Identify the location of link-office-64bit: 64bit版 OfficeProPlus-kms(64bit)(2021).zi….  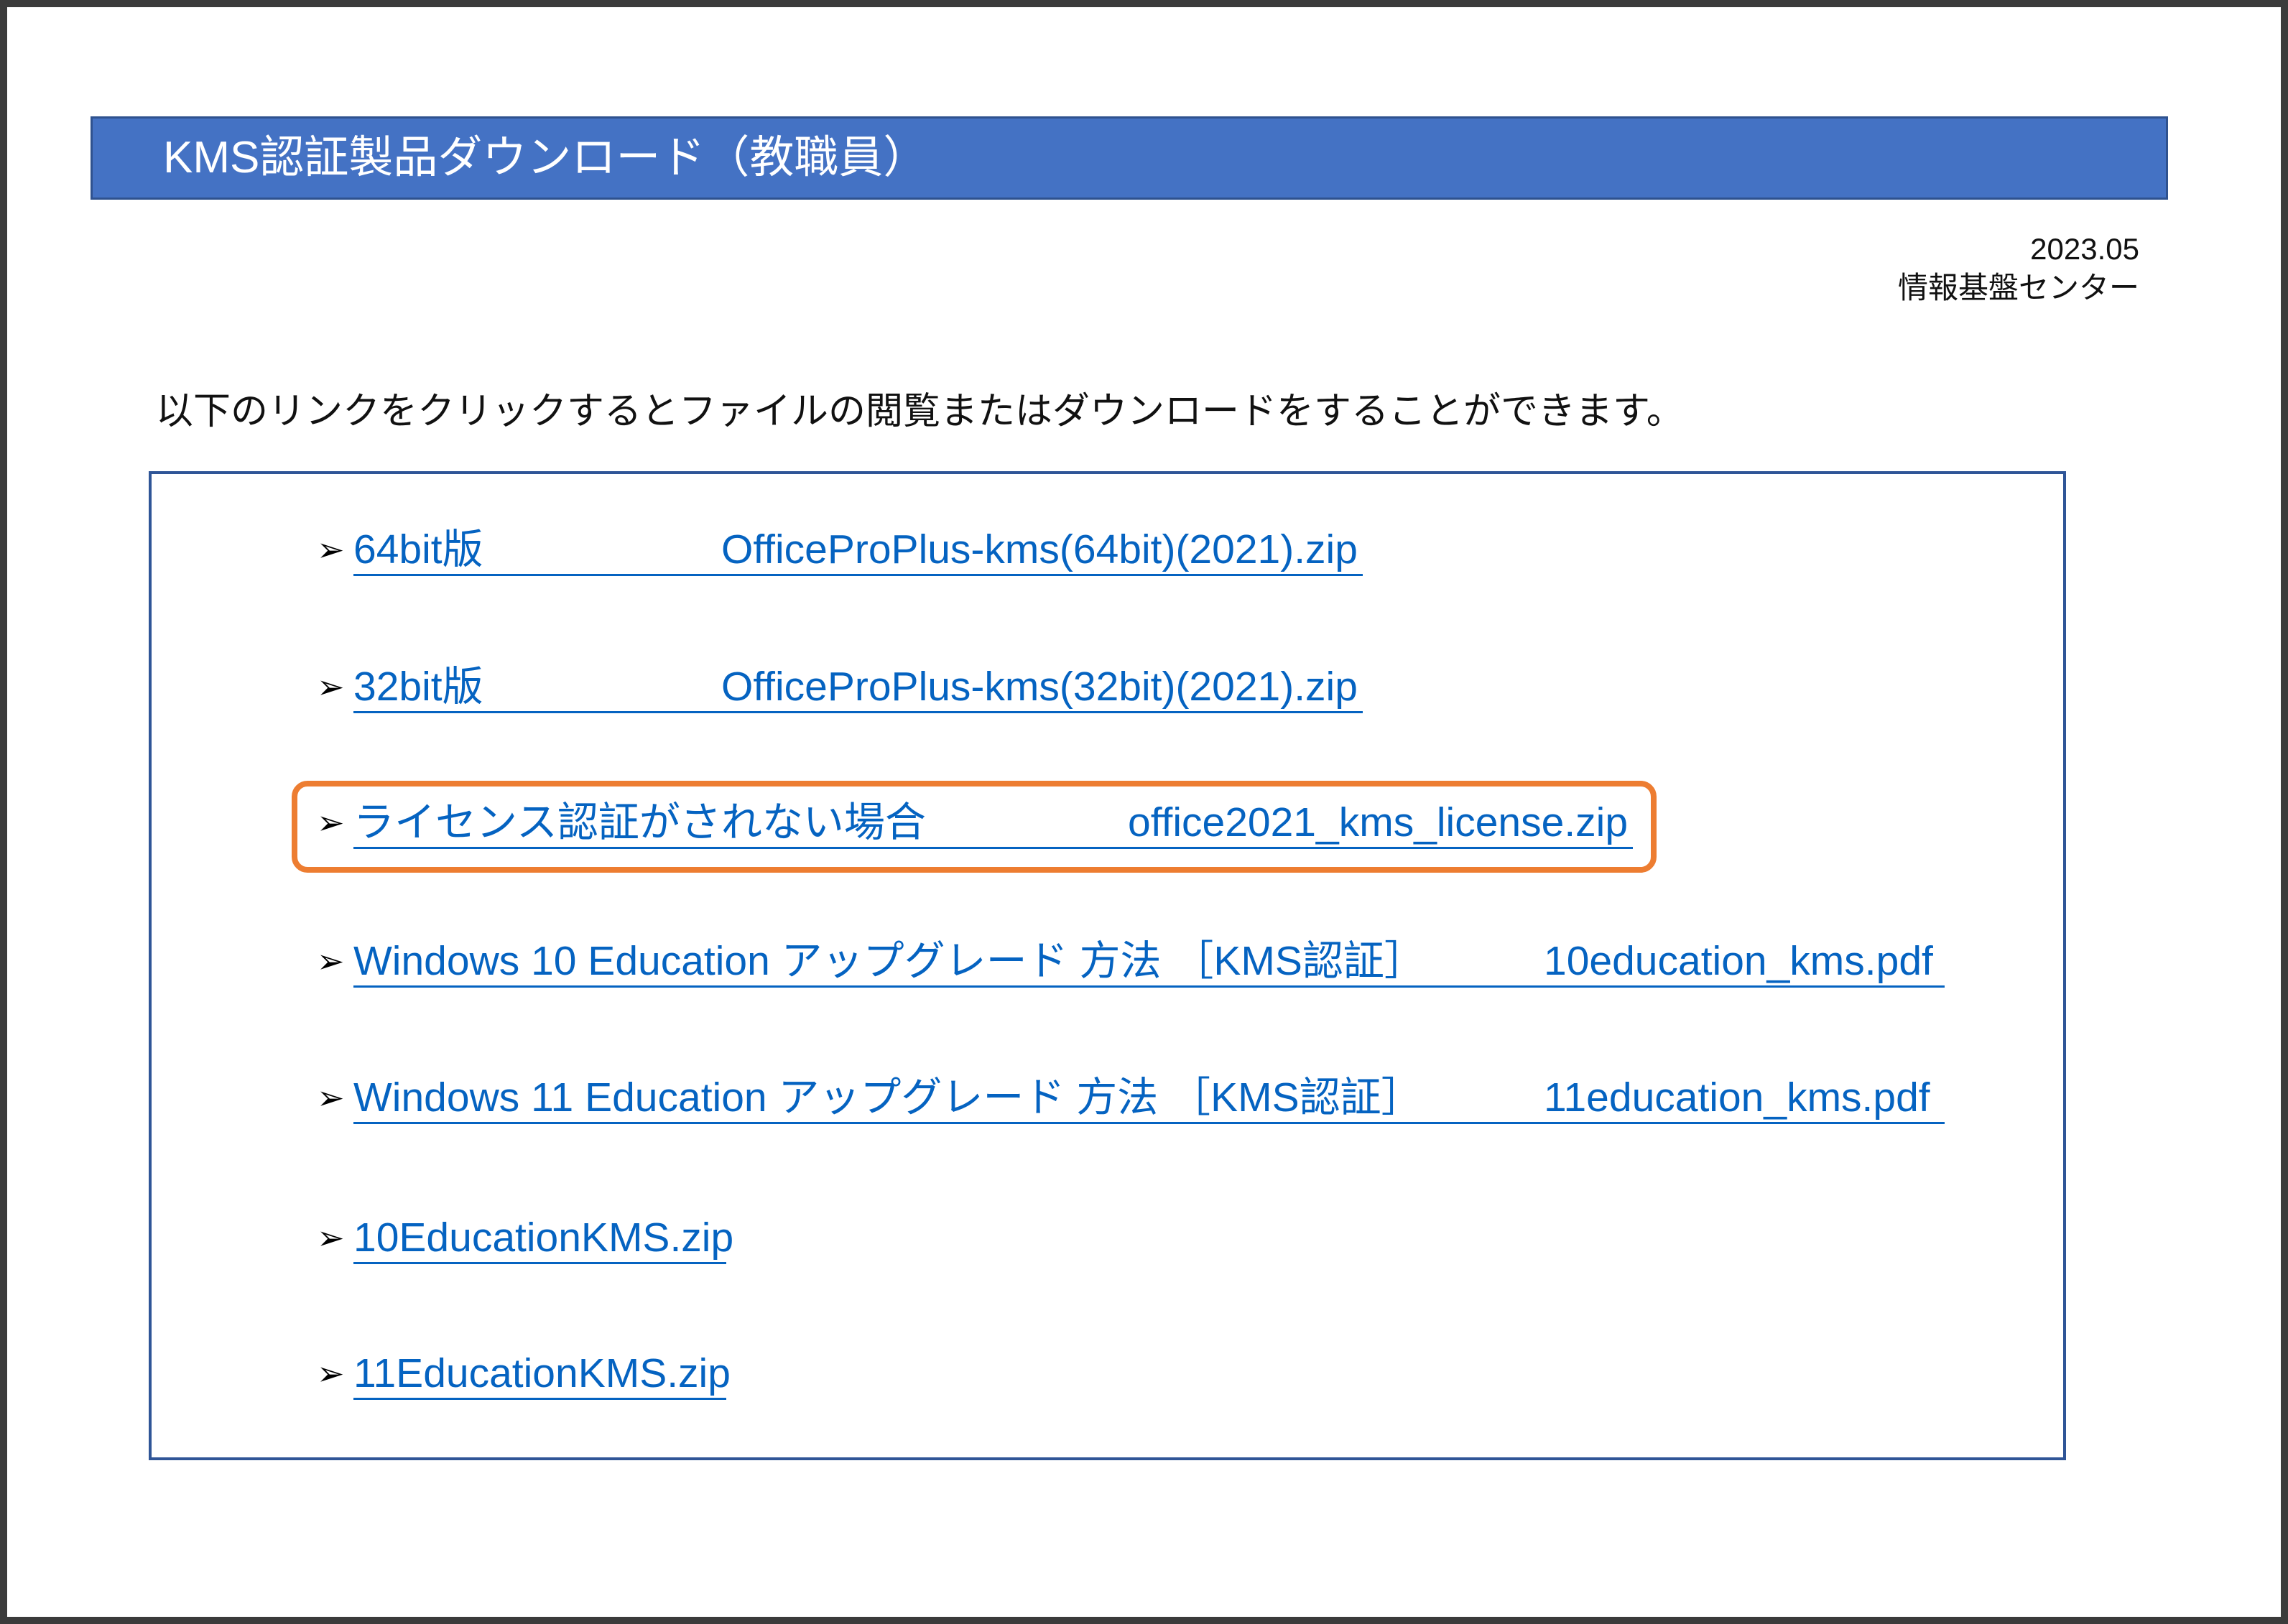
(858, 551).